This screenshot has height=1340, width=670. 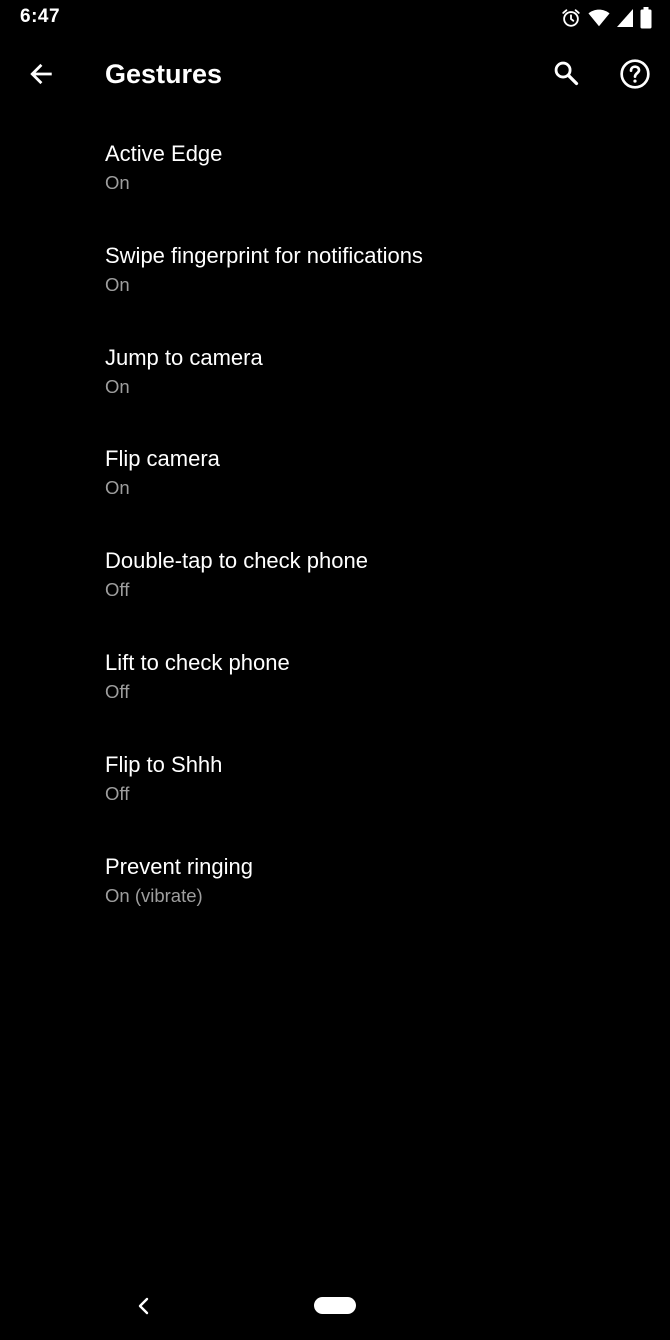 I want to click on status-icons, so click(x=606, y=18).